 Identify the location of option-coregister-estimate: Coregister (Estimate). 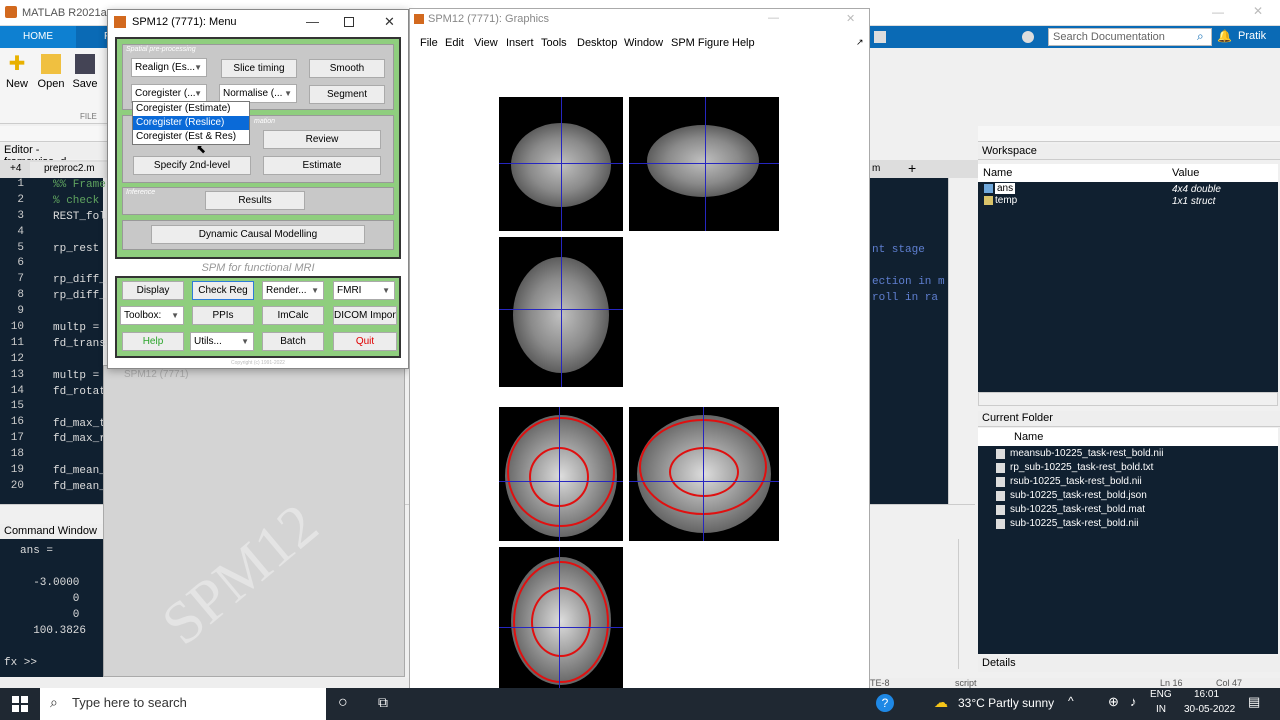
(191, 109).